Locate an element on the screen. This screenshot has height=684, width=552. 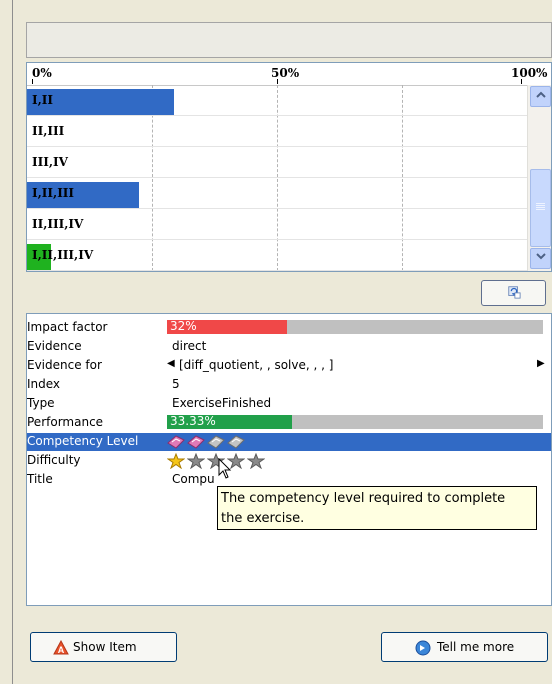
scroll-thumb is located at coordinates (540, 208).